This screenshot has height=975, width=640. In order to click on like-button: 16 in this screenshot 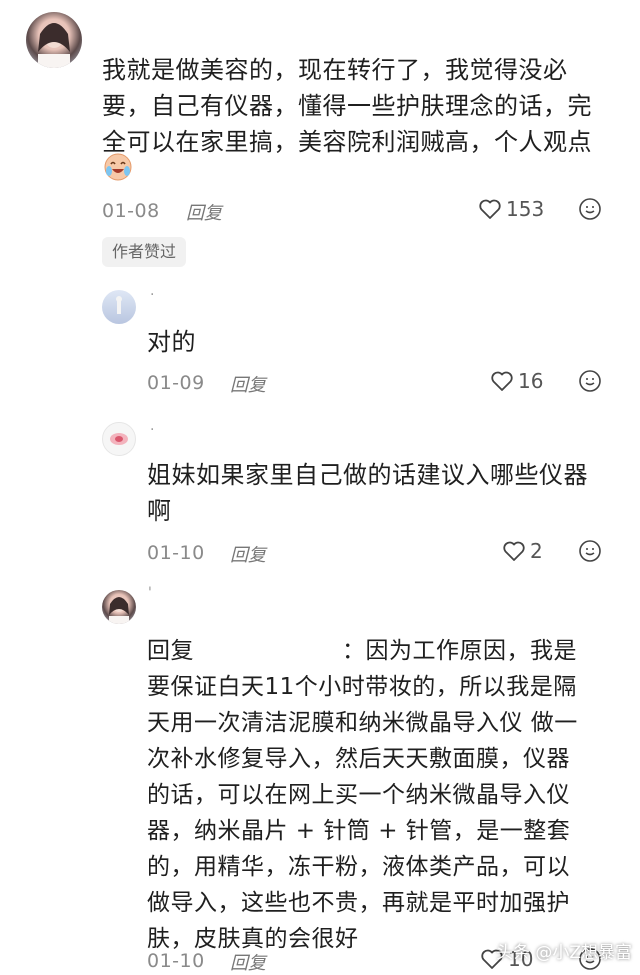, I will do `click(516, 381)`.